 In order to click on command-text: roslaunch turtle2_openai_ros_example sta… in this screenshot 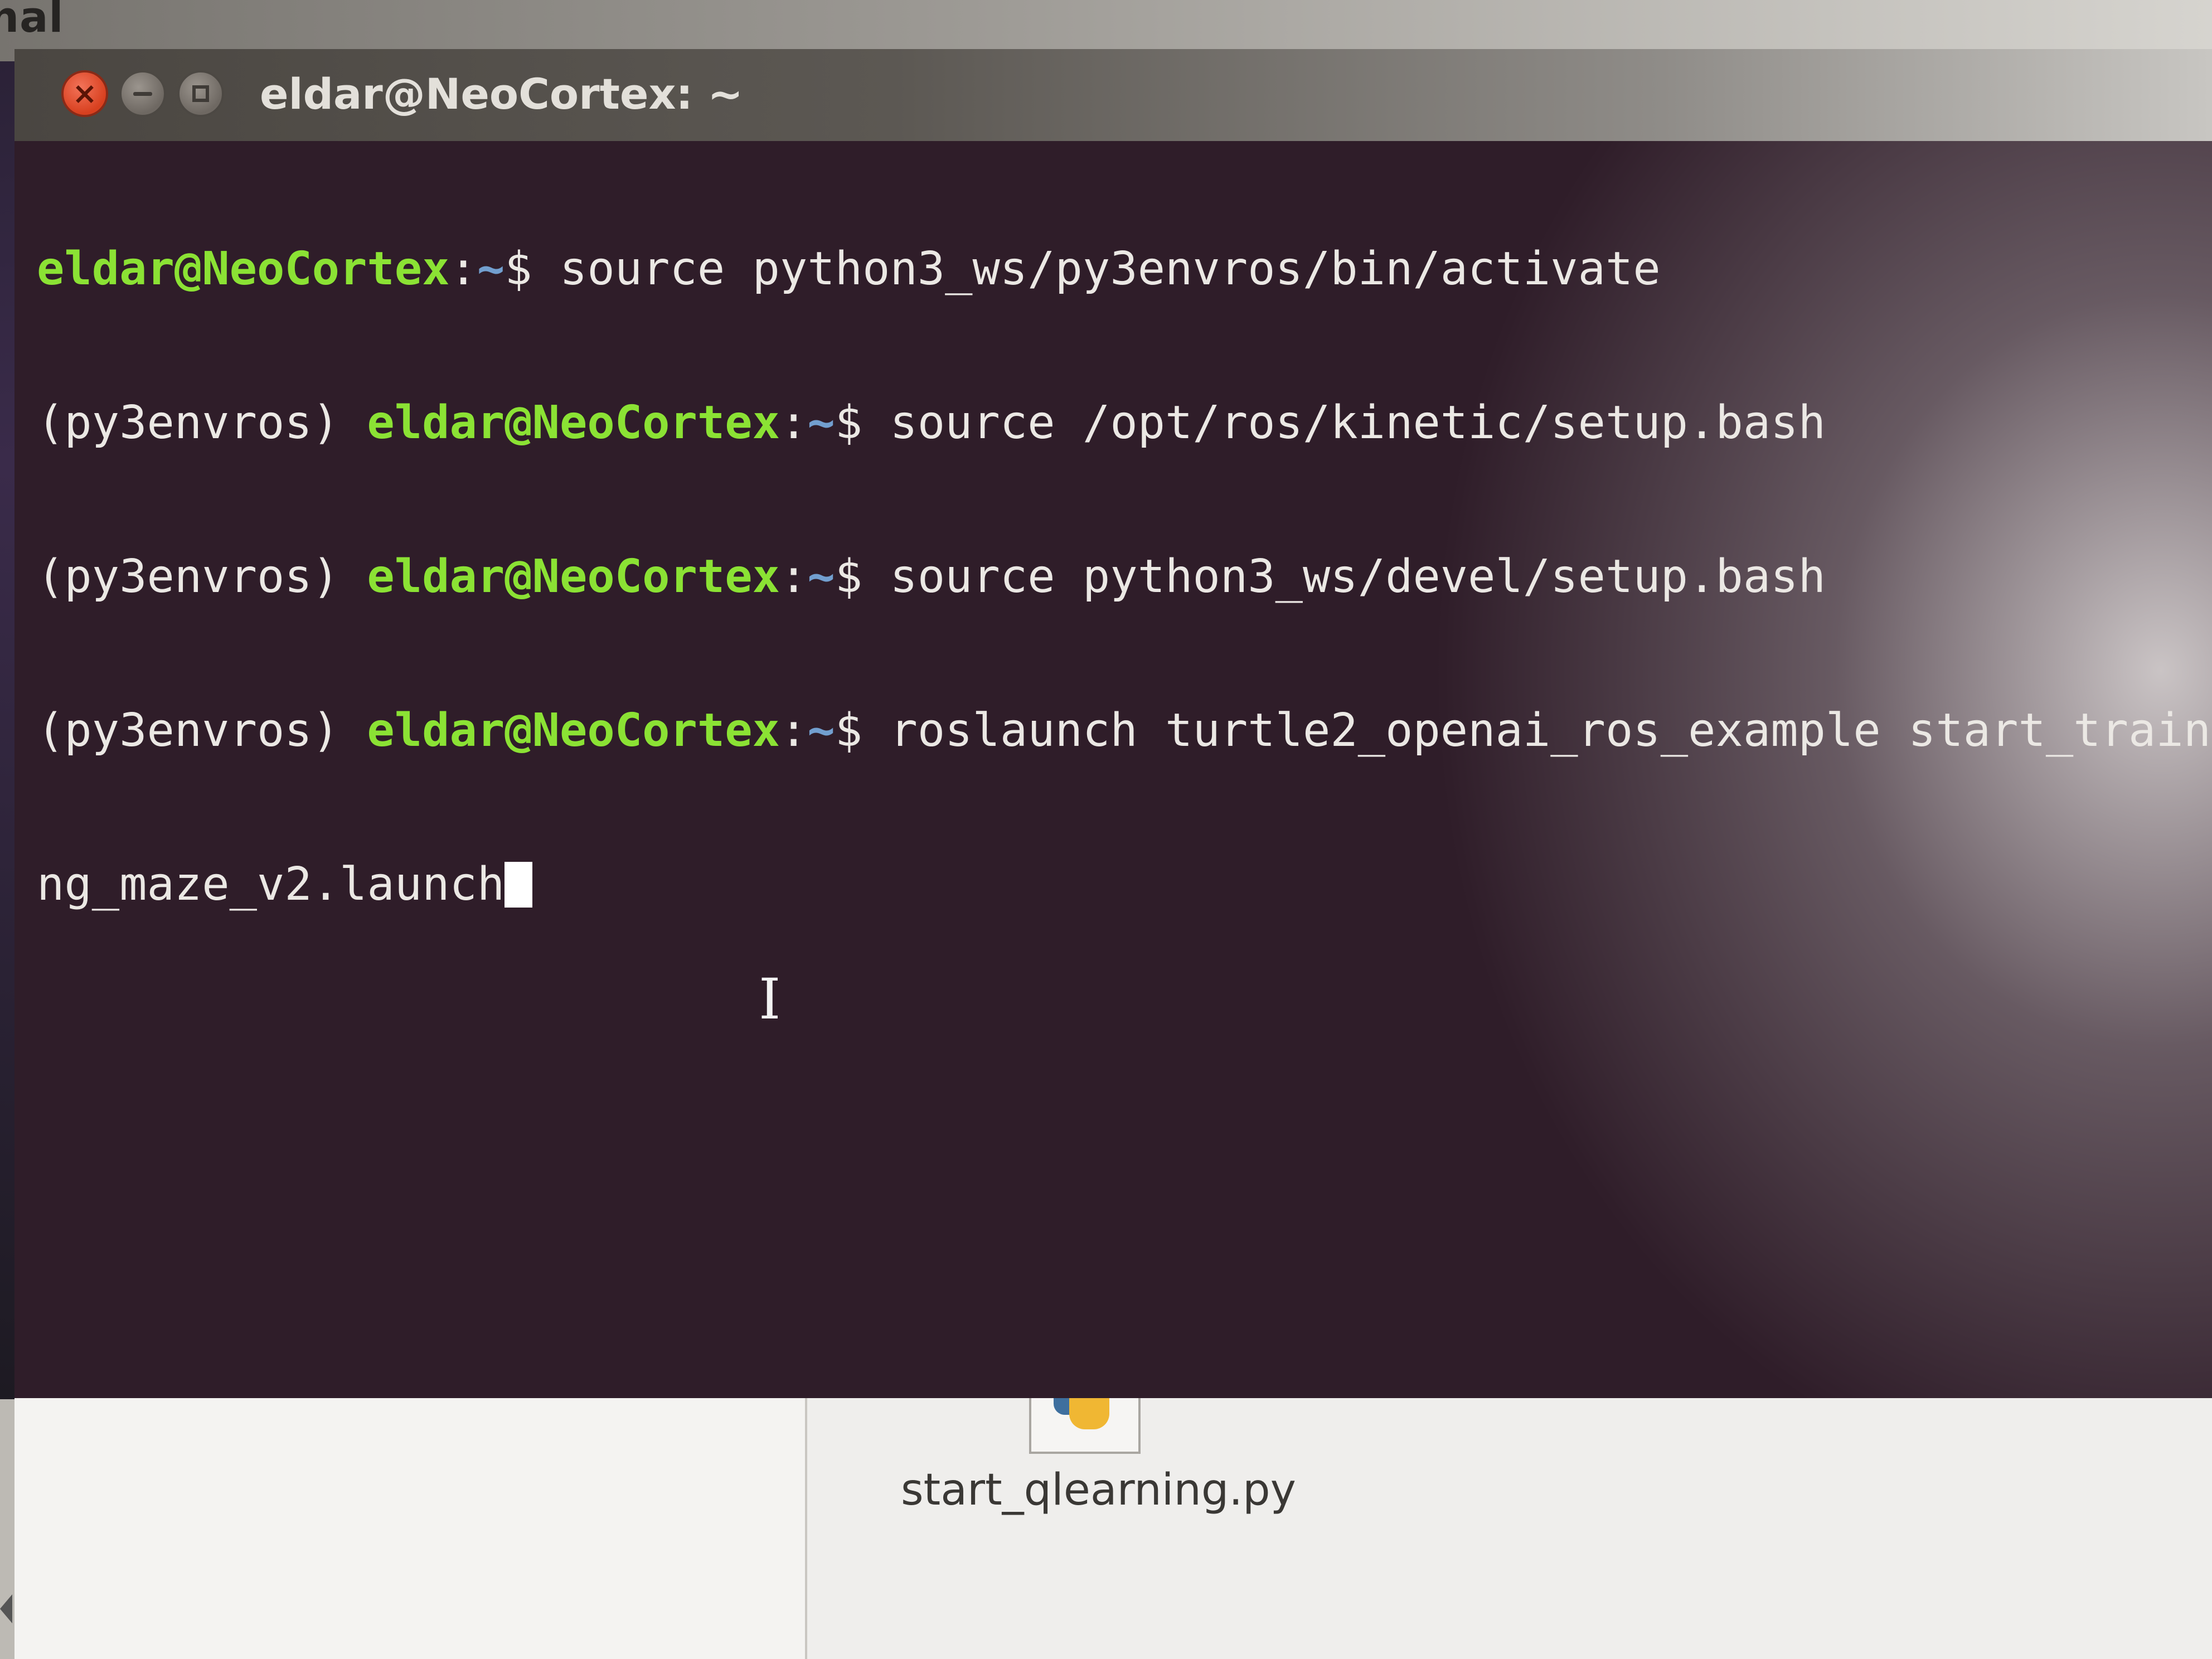, I will do `click(1537, 730)`.